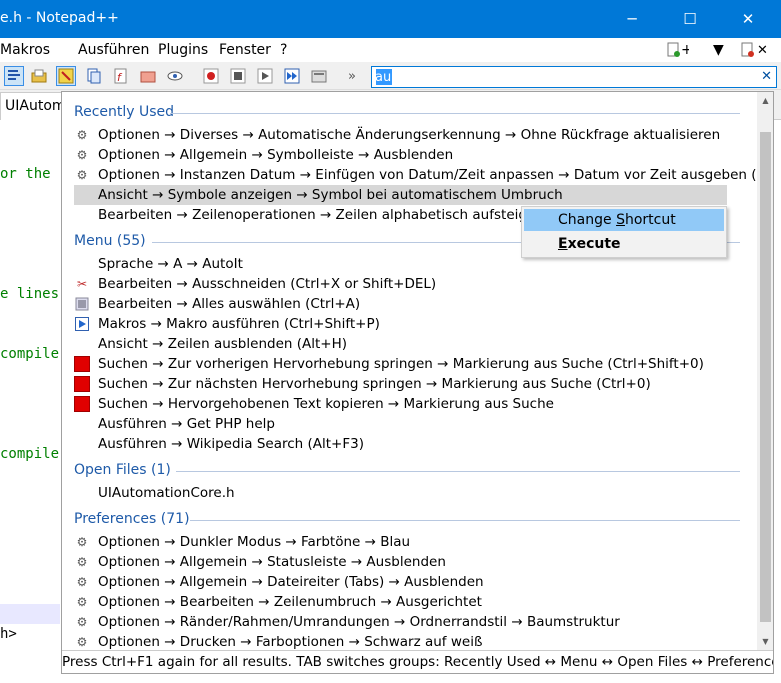  I want to click on play-icon, so click(82, 324).